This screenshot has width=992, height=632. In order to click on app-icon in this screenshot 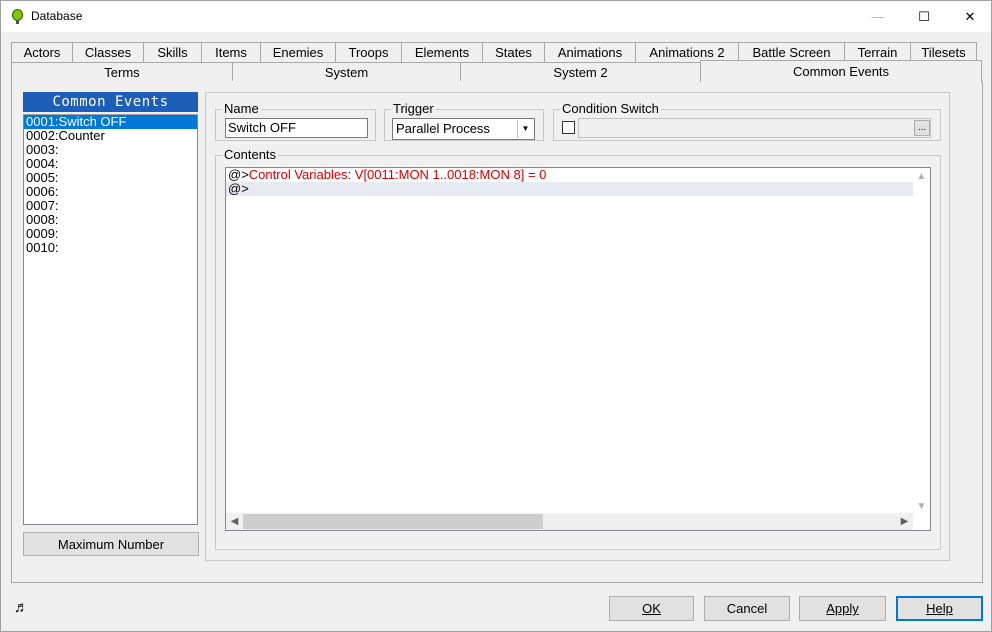, I will do `click(17, 16)`.